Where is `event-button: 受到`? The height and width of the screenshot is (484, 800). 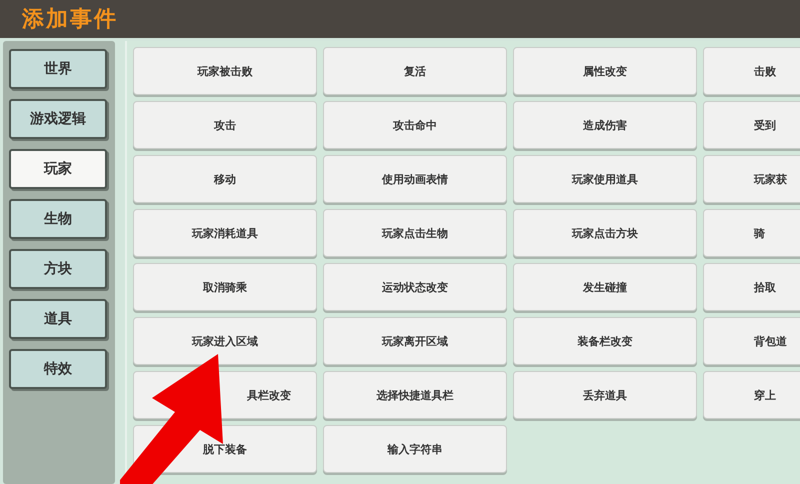 event-button: 受到 is located at coordinates (751, 125).